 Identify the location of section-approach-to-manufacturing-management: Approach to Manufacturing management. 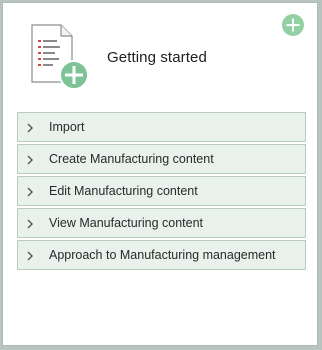
(161, 255).